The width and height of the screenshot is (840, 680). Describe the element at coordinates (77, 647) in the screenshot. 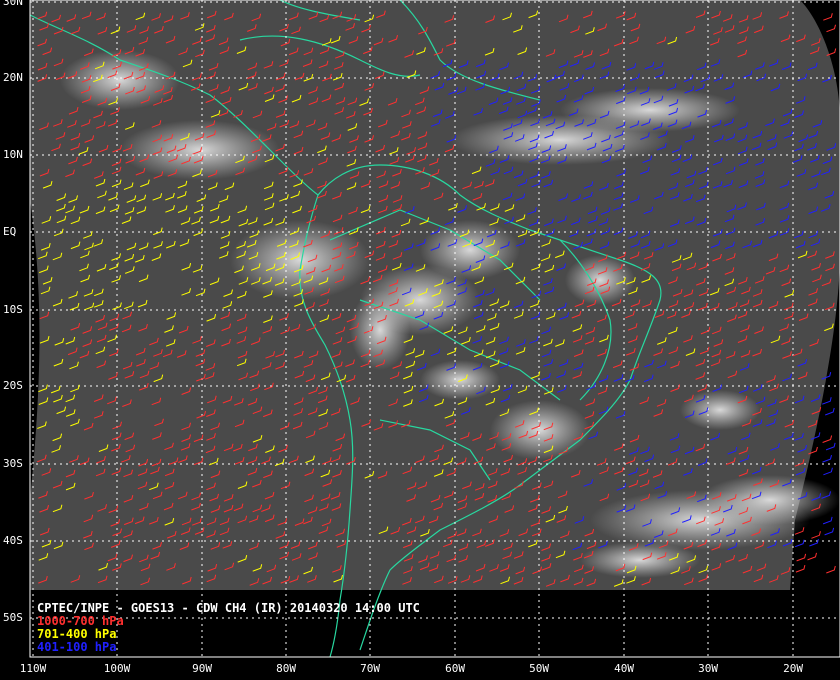

I see `legend-item-high: 401-100 hPa` at that location.